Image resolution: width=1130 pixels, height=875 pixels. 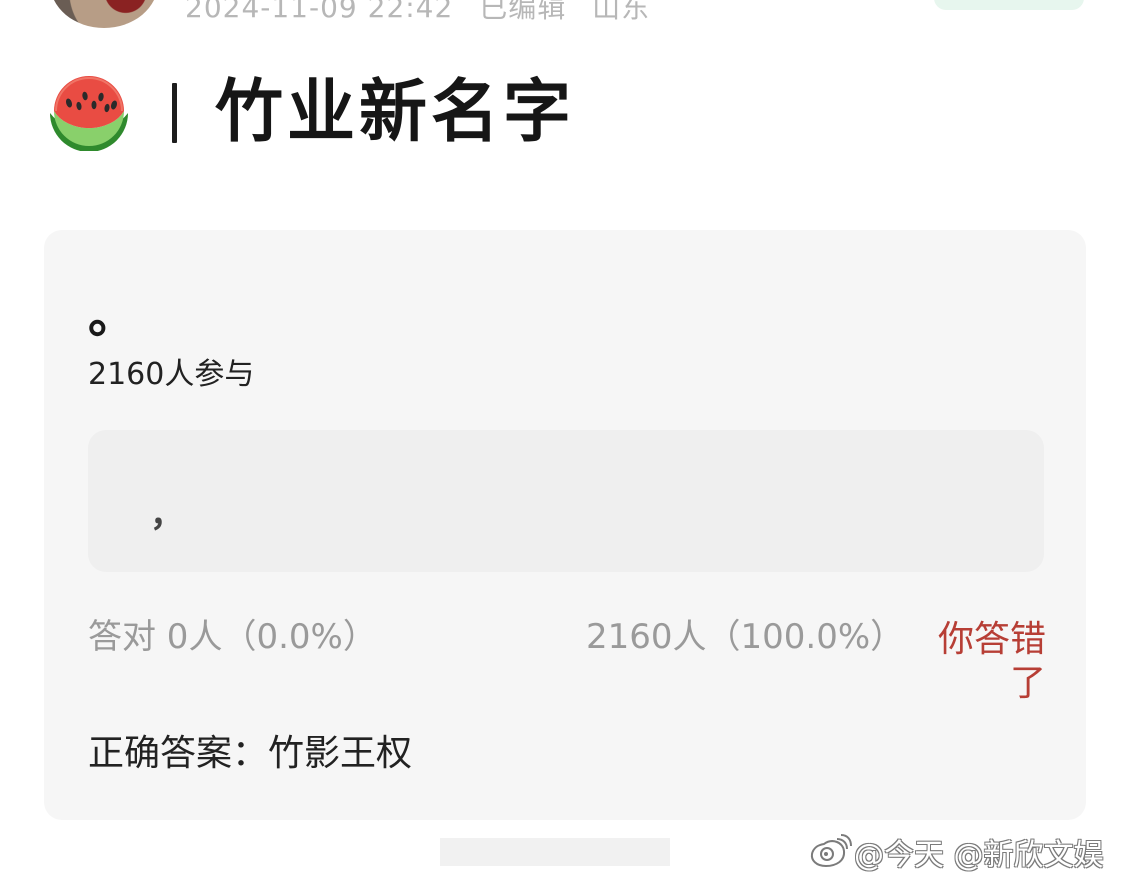 I want to click on watermelon-icon, so click(x=89, y=113).